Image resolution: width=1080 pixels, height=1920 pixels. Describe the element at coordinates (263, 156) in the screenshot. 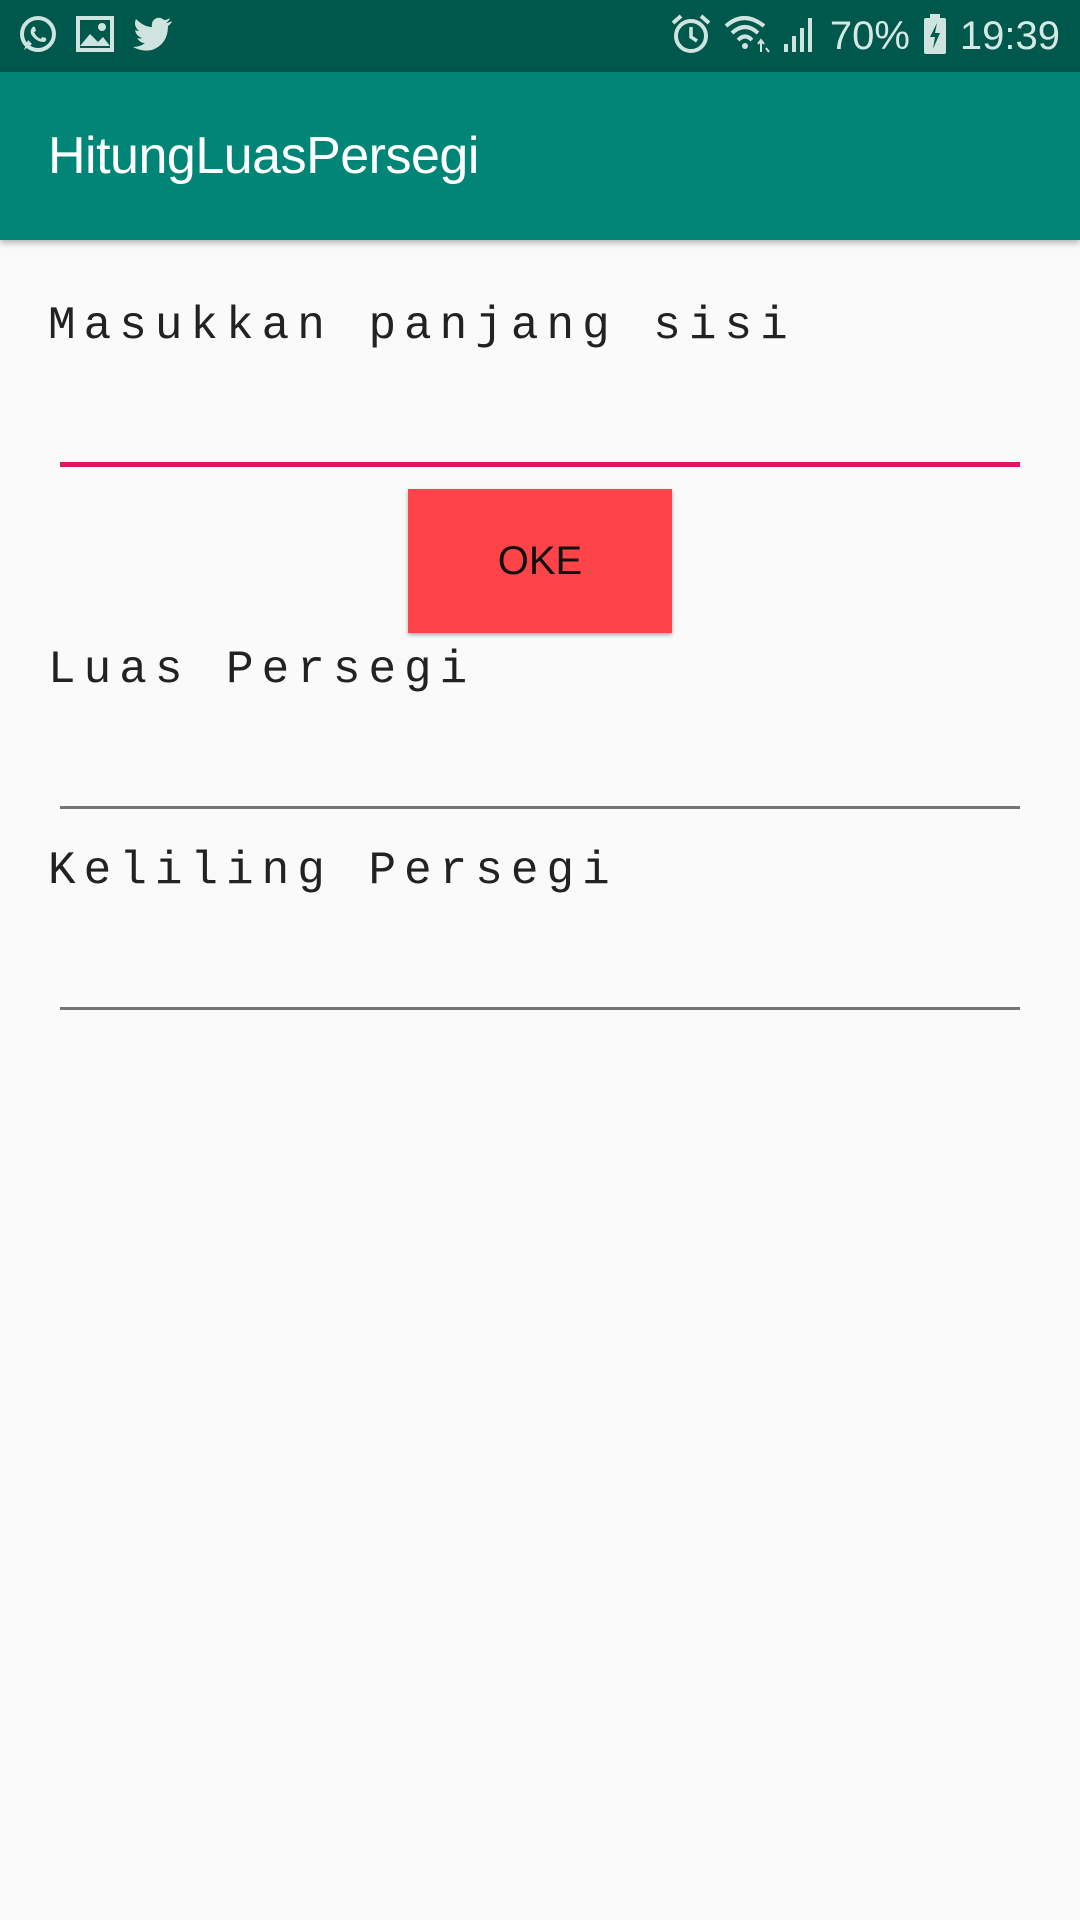

I see `app-title: HitungLuasPersegi` at that location.